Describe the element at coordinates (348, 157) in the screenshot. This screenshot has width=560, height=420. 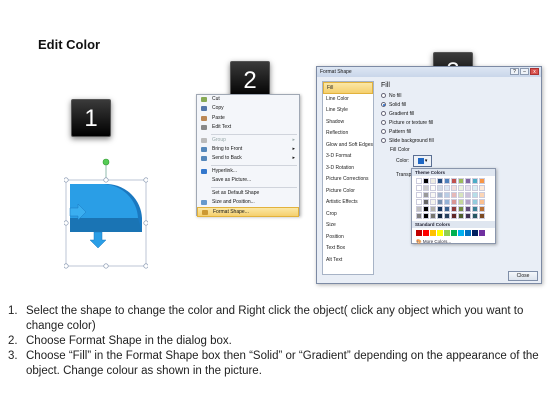
I see `category-3d-format: 3-D Format` at that location.